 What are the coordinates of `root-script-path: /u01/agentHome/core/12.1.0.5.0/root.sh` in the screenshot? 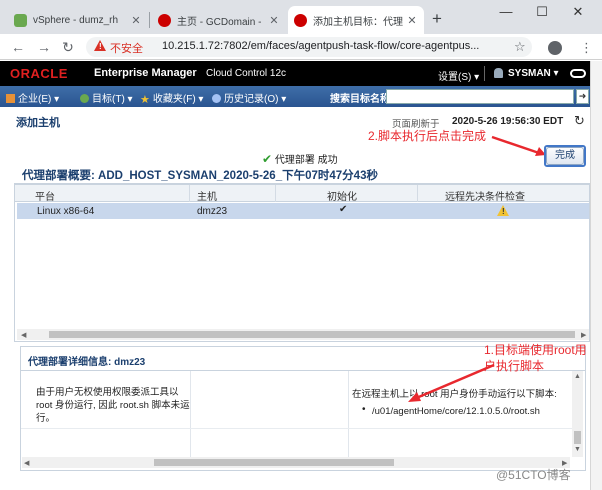 It's located at (456, 411).